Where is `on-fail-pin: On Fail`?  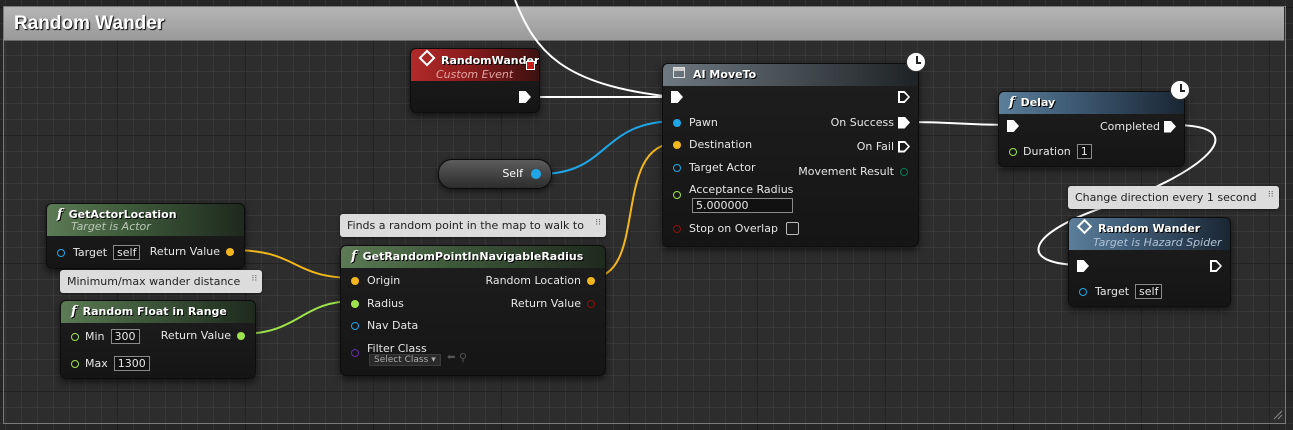 on-fail-pin: On Fail is located at coordinates (883, 146).